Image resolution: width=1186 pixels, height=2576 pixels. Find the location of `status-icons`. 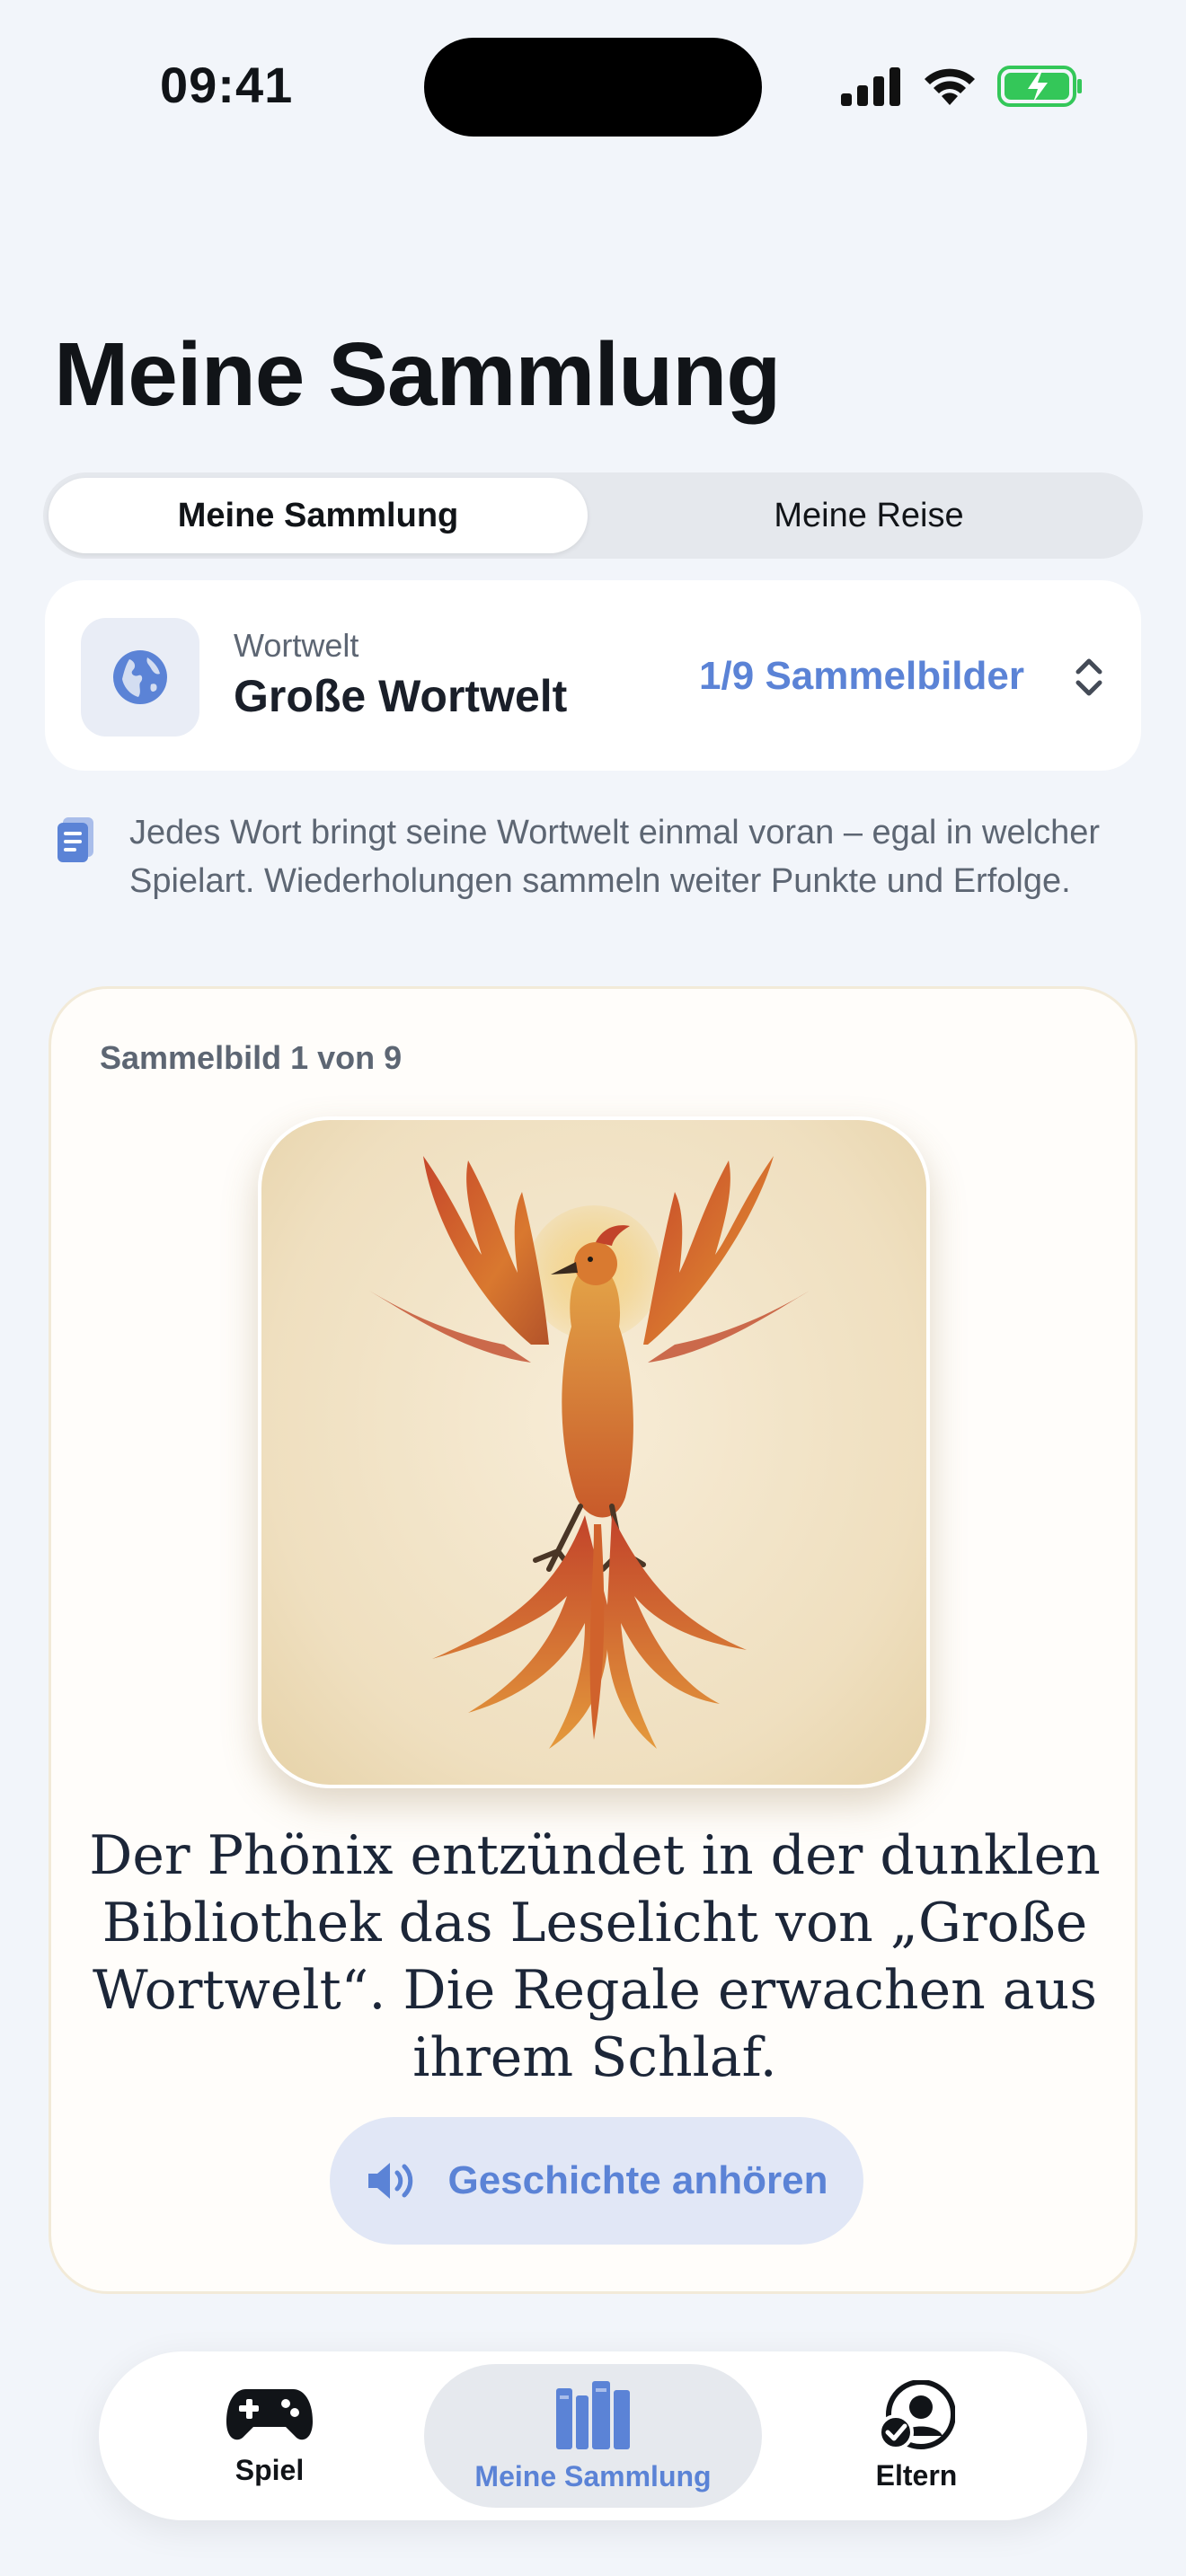

status-icons is located at coordinates (961, 86).